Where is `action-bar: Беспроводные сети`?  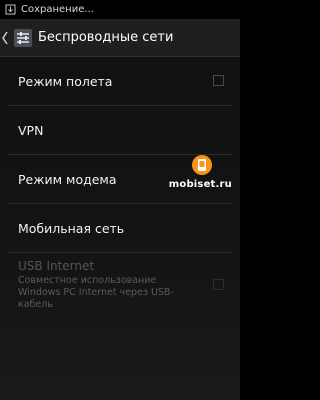
action-bar: Беспроводные сети is located at coordinates (120, 38).